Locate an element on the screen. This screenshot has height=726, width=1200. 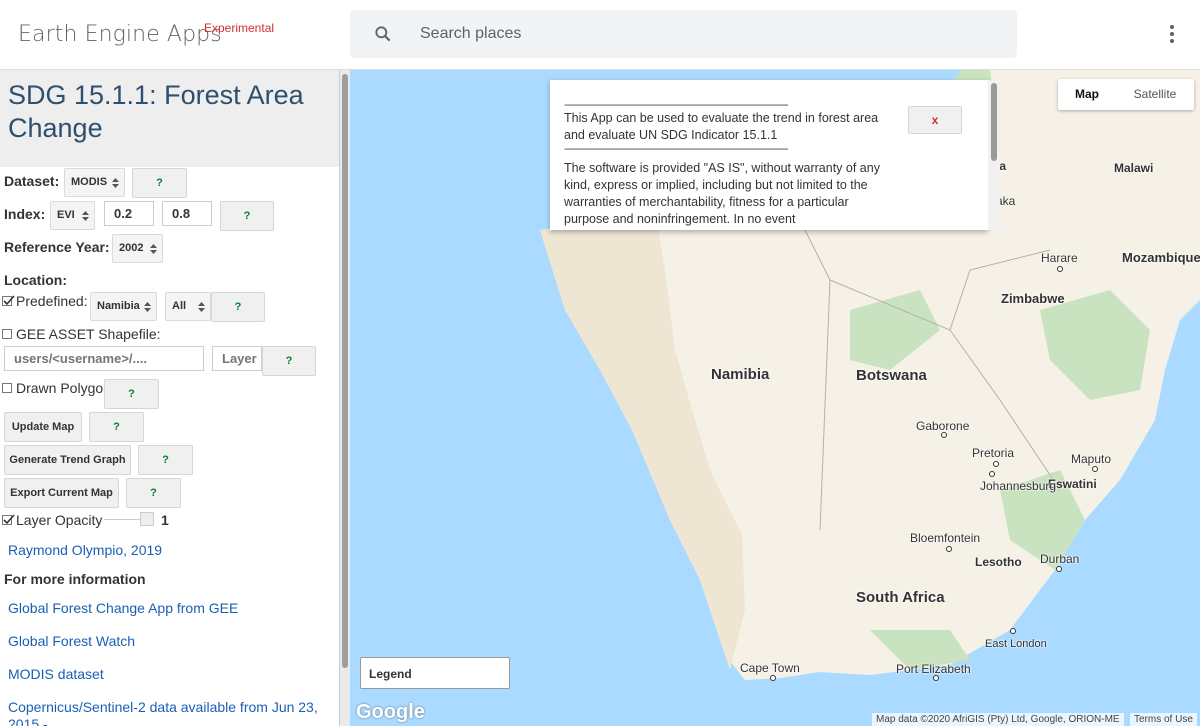
predefined-checkbox is located at coordinates (8, 300).